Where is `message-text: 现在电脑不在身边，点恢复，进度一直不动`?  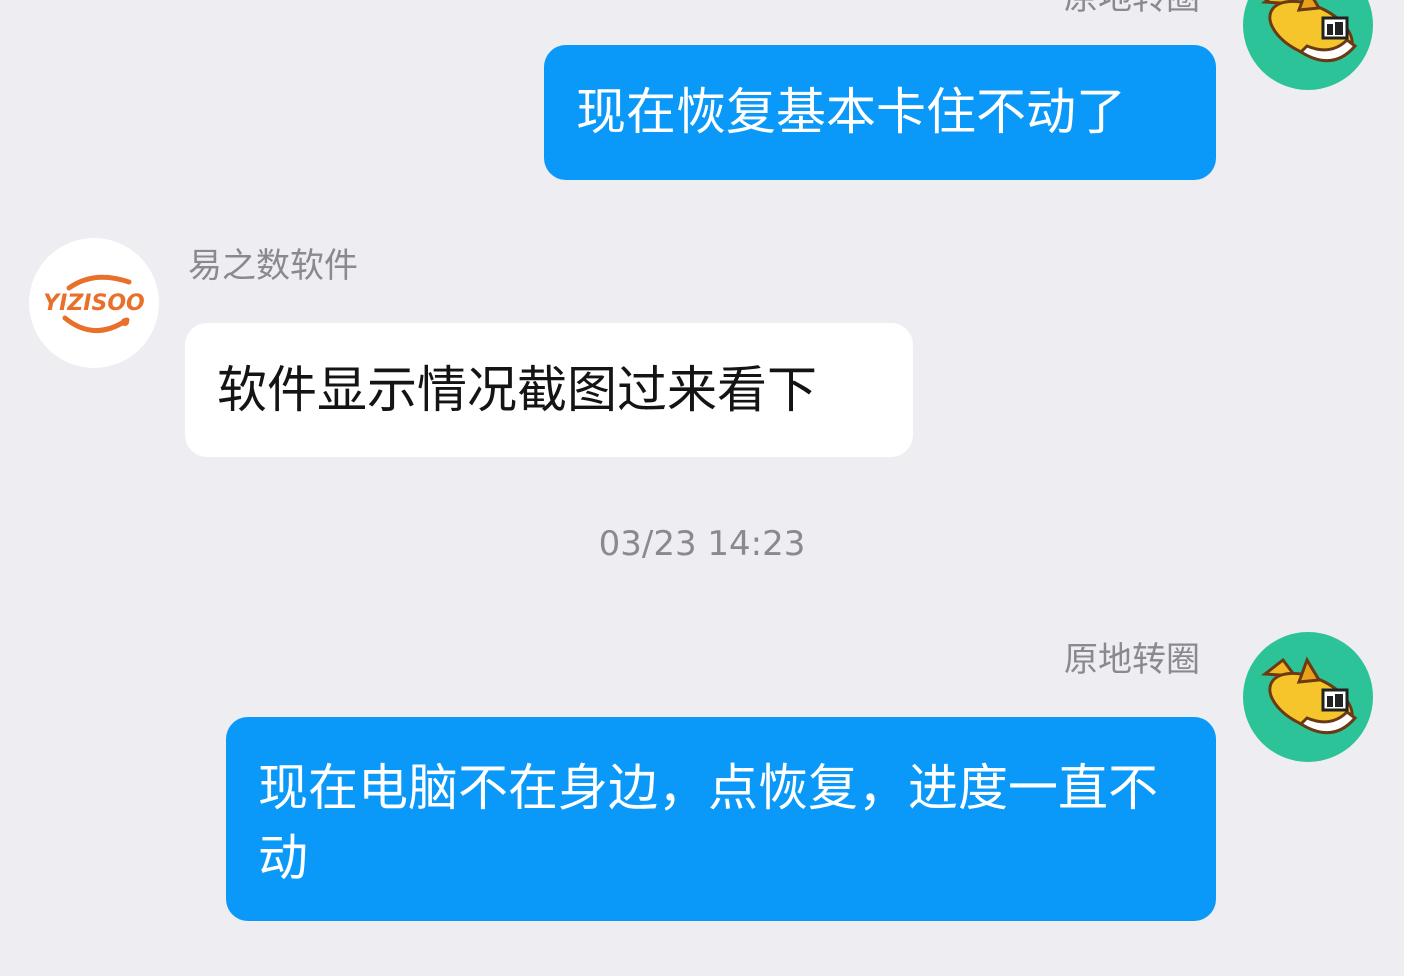 message-text: 现在电脑不在身边，点恢复，进度一直不动 is located at coordinates (708, 823).